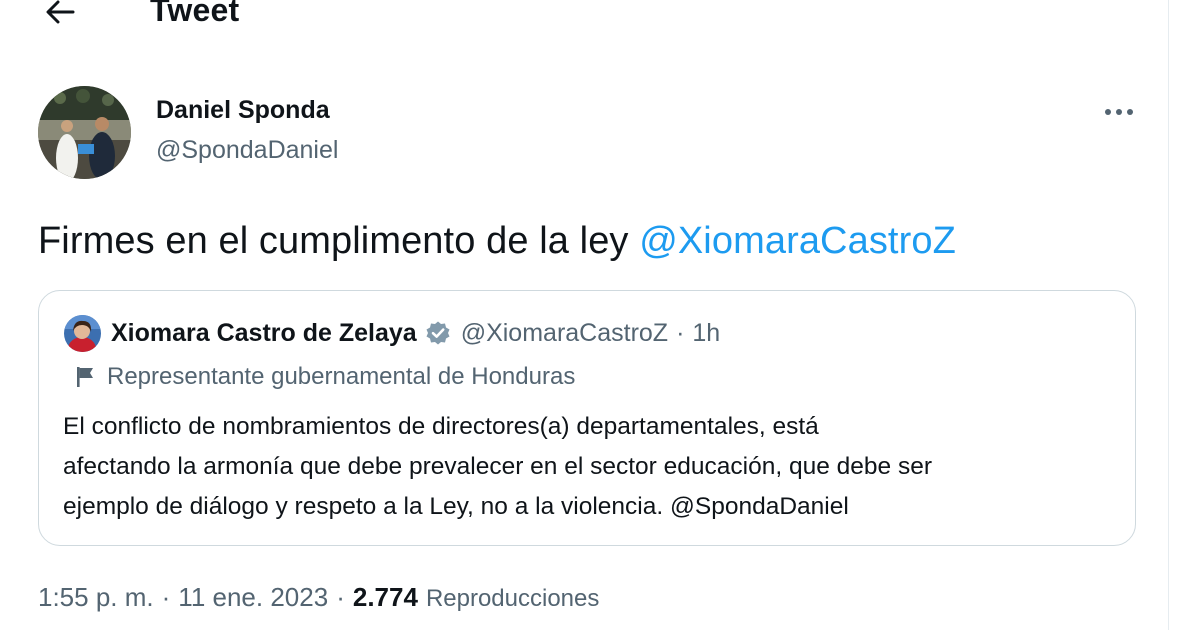 This screenshot has width=1200, height=630. Describe the element at coordinates (243, 110) in the screenshot. I see `author-name: Daniel Sponda` at that location.